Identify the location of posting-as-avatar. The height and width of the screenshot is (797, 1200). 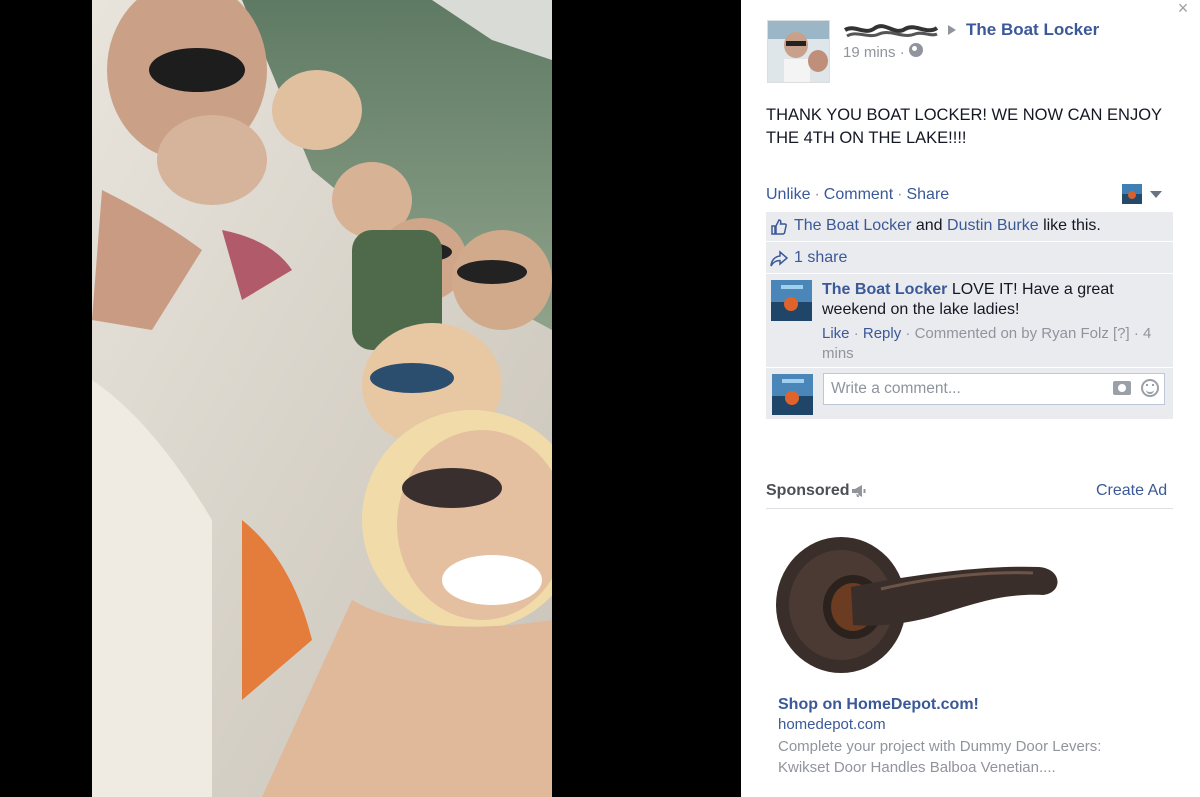
(1132, 194).